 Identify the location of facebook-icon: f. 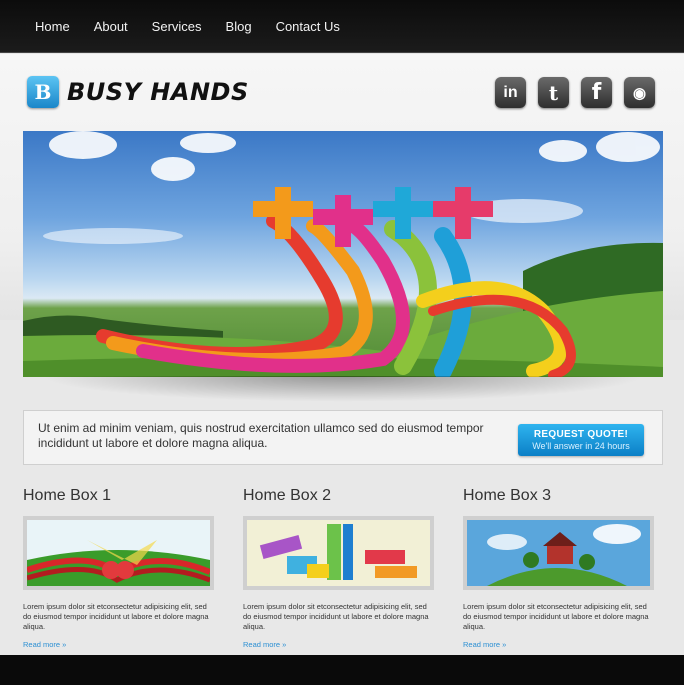
(596, 92).